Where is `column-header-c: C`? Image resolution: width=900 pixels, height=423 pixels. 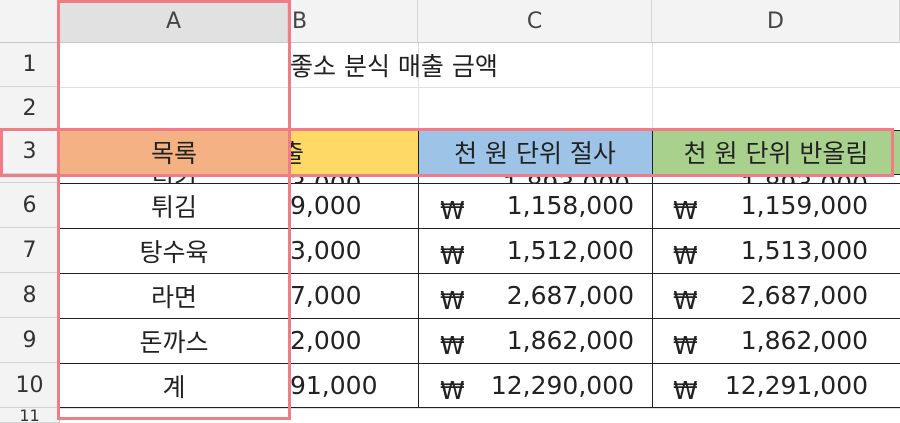
column-header-c: C is located at coordinates (535, 21).